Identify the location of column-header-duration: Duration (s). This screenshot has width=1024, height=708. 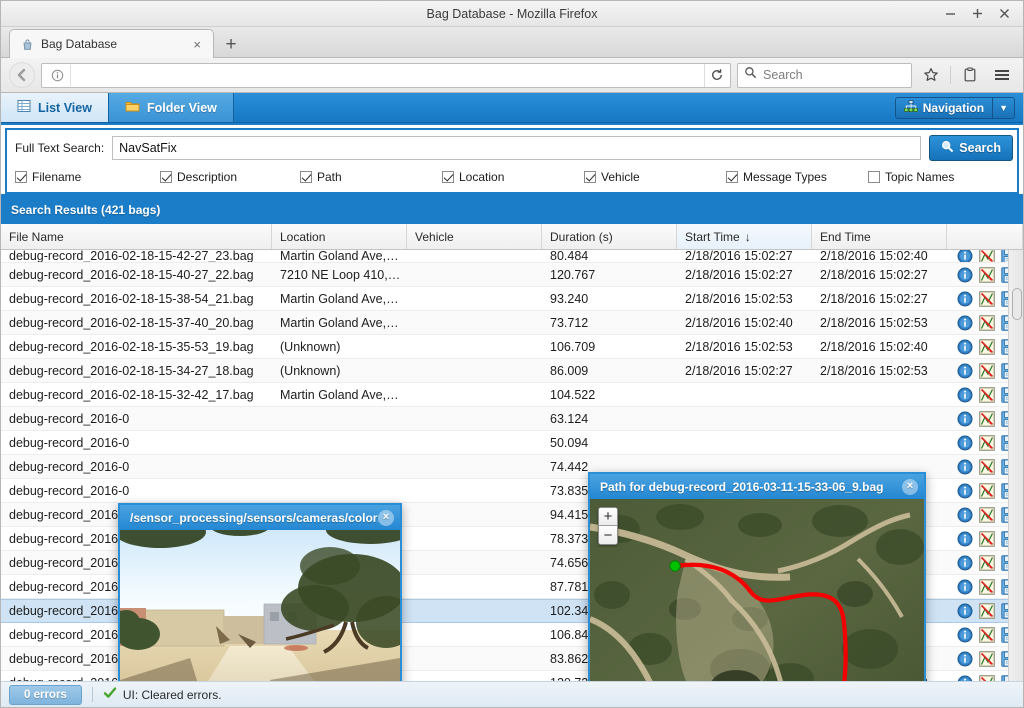
(609, 236).